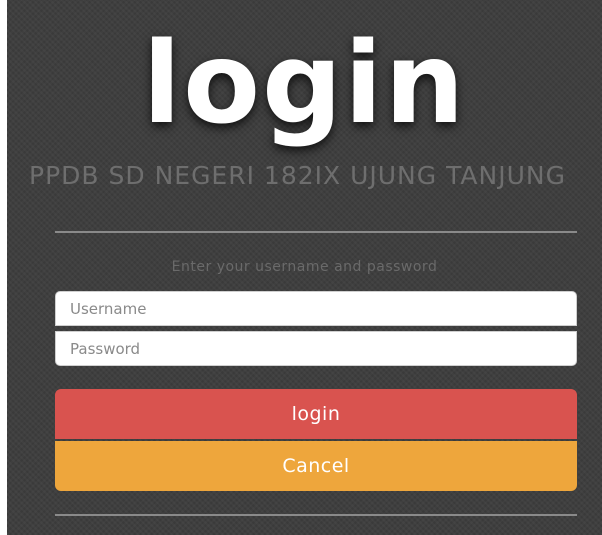 The image size is (602, 535). I want to click on top-divider, so click(316, 232).